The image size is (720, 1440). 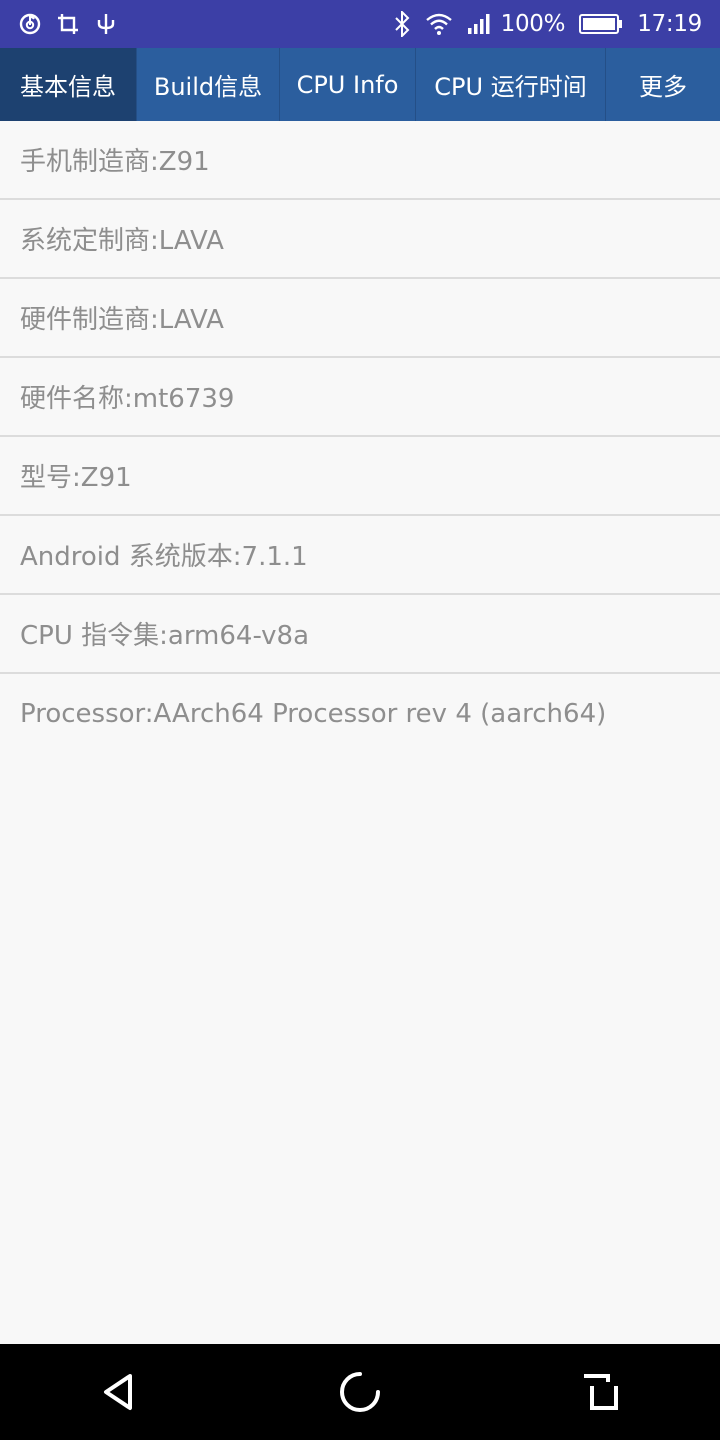 What do you see at coordinates (663, 84) in the screenshot?
I see `tab-more: 更多` at bounding box center [663, 84].